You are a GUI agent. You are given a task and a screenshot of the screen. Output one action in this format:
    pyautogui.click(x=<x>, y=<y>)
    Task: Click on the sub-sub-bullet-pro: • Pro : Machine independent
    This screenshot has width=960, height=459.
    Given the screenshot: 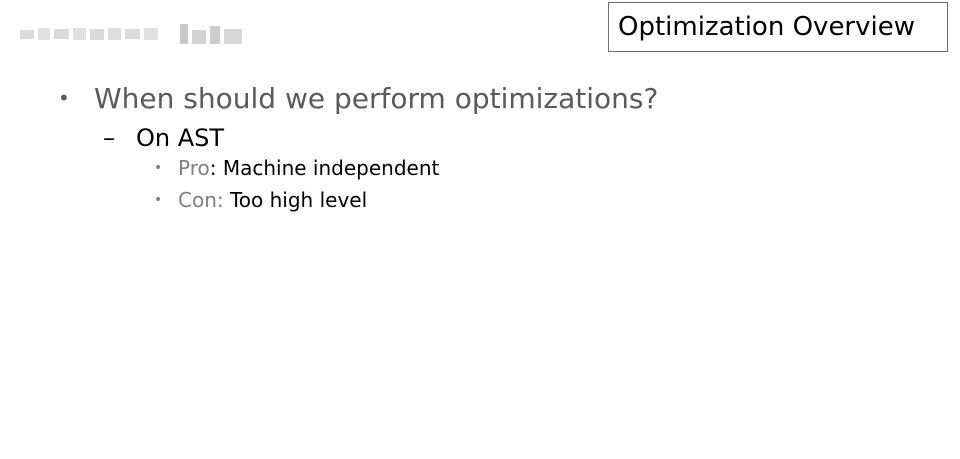 What is the action you would take?
    pyautogui.click(x=296, y=168)
    